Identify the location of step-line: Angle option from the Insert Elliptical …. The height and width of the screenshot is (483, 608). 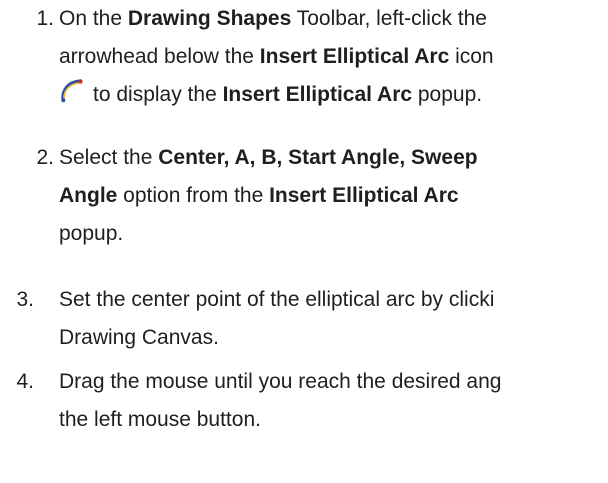
(259, 195).